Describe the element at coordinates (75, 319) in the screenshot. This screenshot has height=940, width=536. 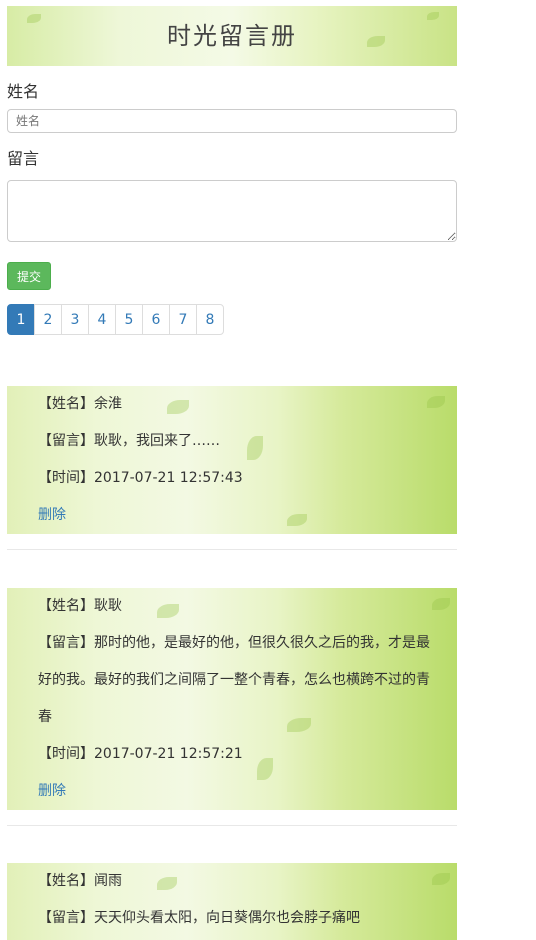
I see `page-link-3: 3` at that location.